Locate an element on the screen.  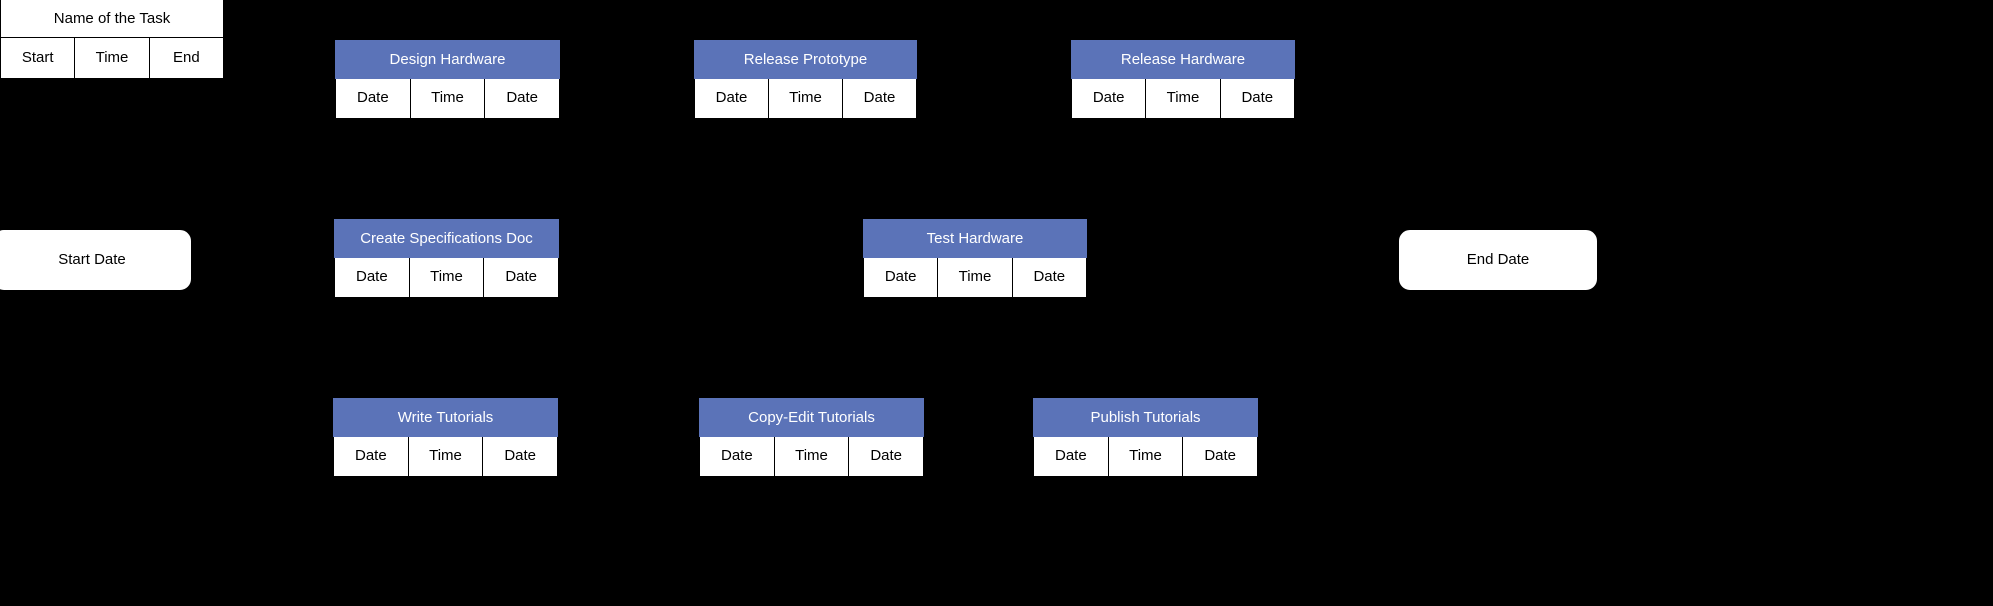
task-title: Create Specifications Doc is located at coordinates (446, 238).